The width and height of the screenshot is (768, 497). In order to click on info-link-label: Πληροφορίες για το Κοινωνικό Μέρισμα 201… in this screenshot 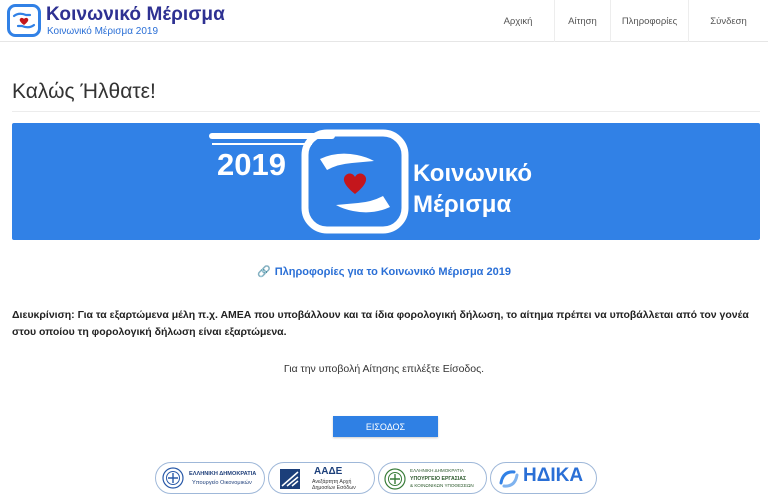, I will do `click(393, 272)`.